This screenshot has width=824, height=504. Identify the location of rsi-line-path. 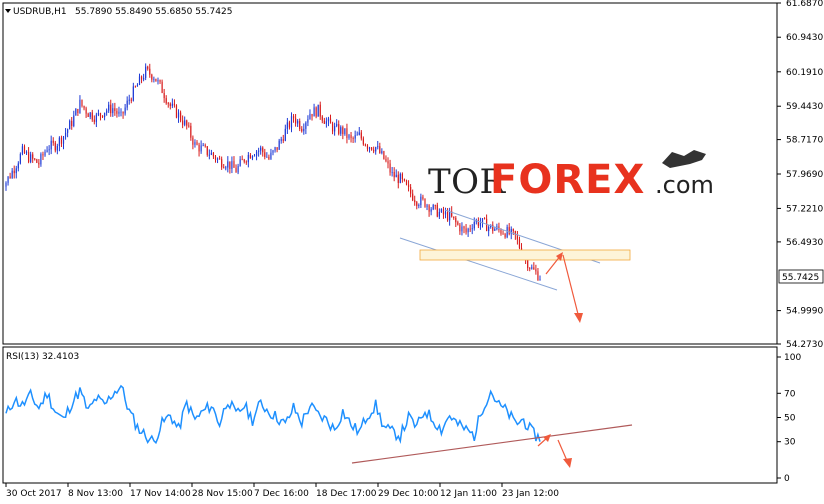
(273, 414).